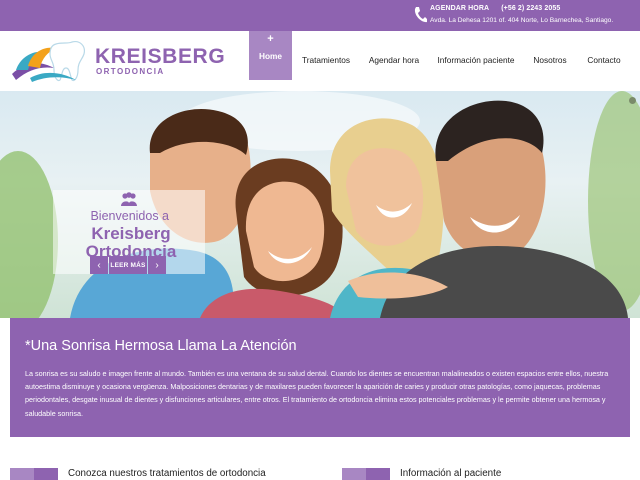  I want to click on nav-contacto-label: Contacto, so click(604, 60).